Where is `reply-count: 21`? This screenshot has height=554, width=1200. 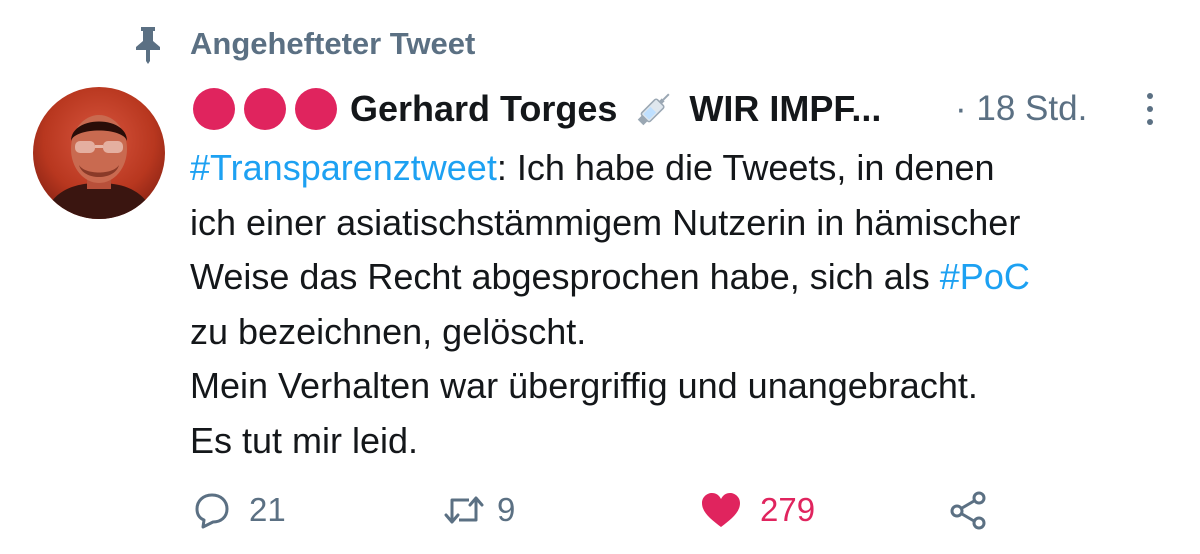
reply-count: 21 is located at coordinates (267, 509).